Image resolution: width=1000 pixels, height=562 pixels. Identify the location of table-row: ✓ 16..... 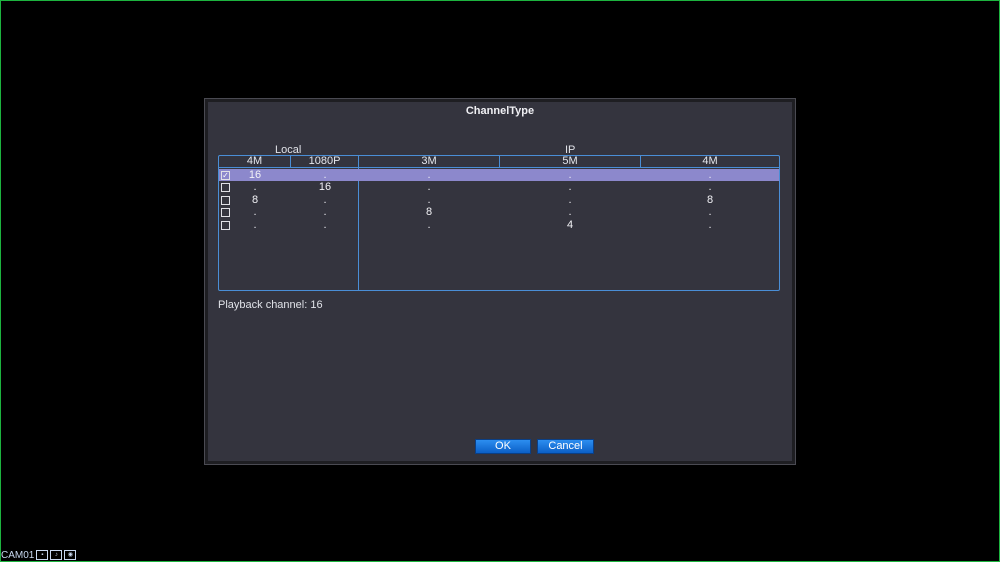
(499, 175).